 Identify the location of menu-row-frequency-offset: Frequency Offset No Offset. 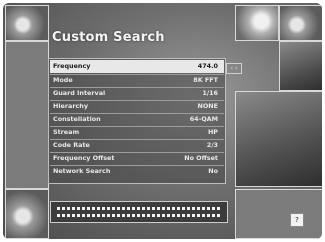
(137, 158).